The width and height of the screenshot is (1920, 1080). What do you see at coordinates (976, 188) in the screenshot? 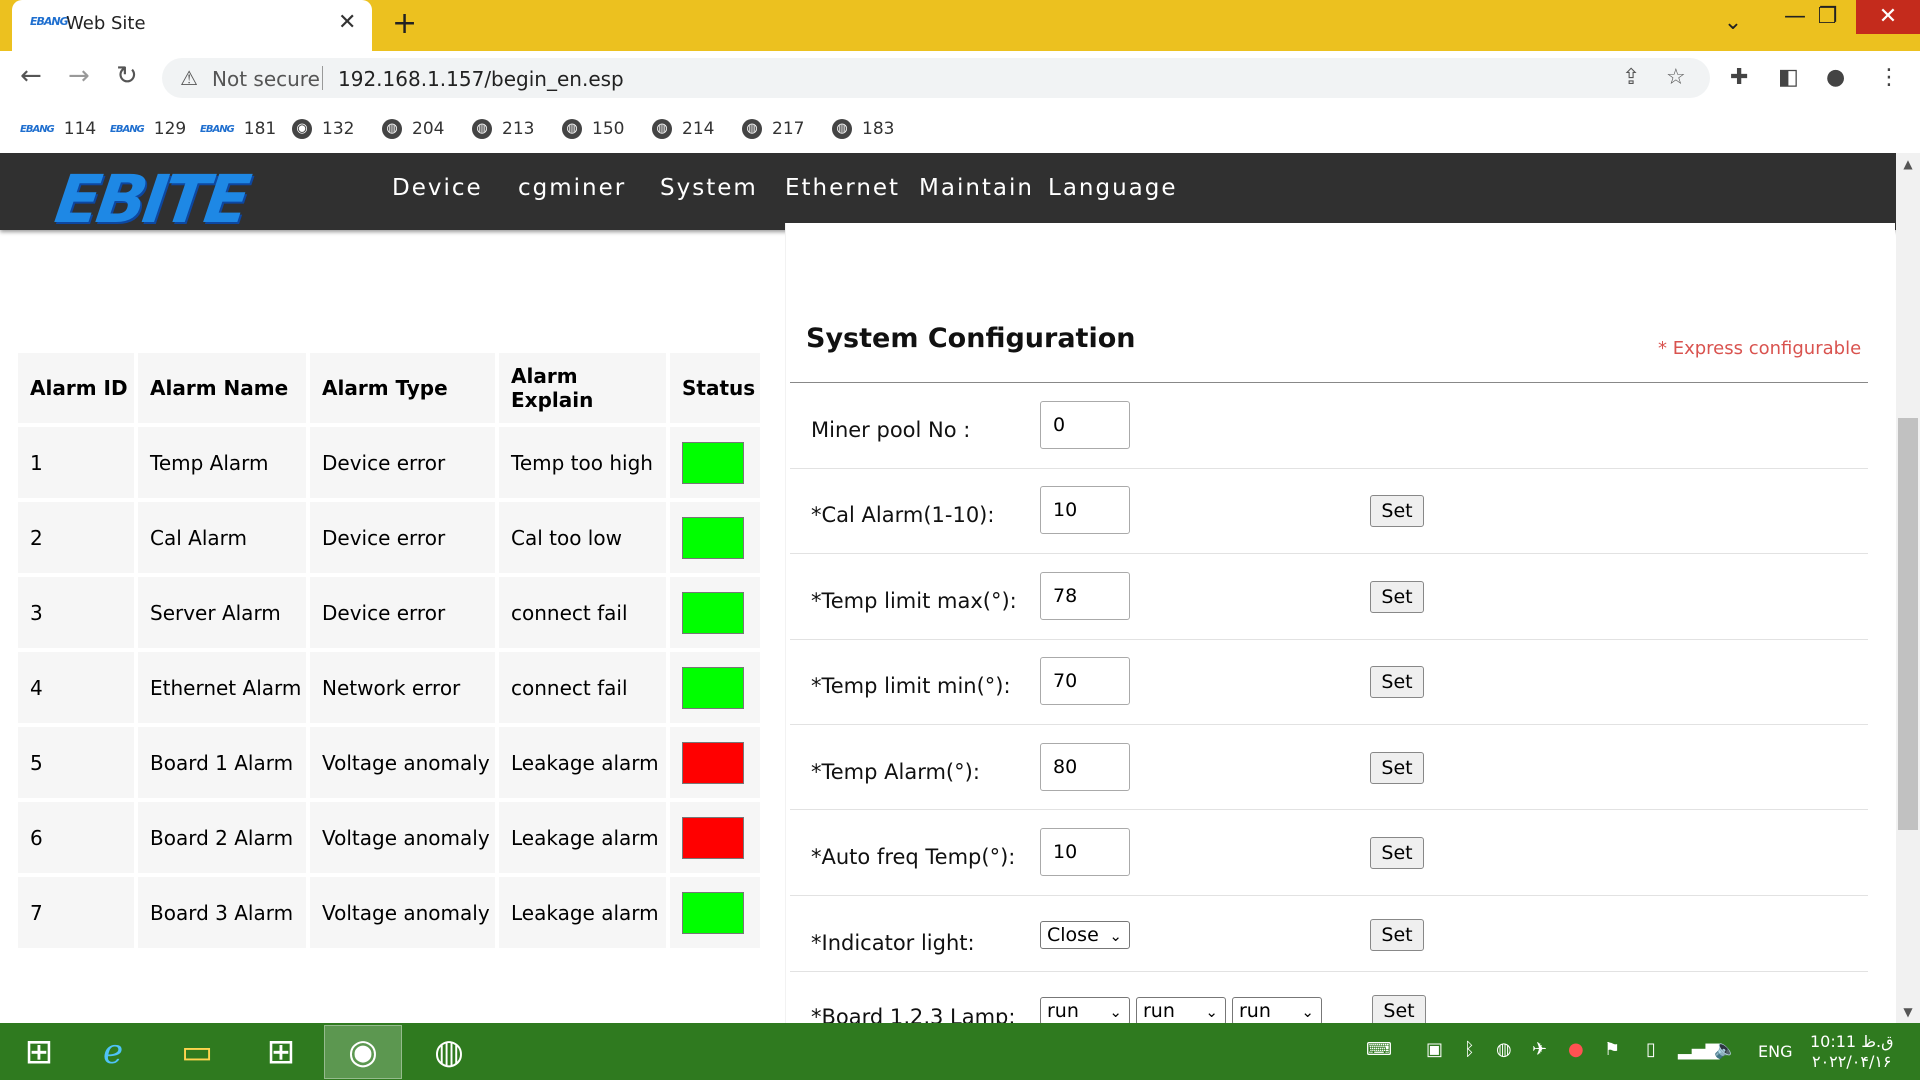
I see `nav-maintain: Maintain` at bounding box center [976, 188].